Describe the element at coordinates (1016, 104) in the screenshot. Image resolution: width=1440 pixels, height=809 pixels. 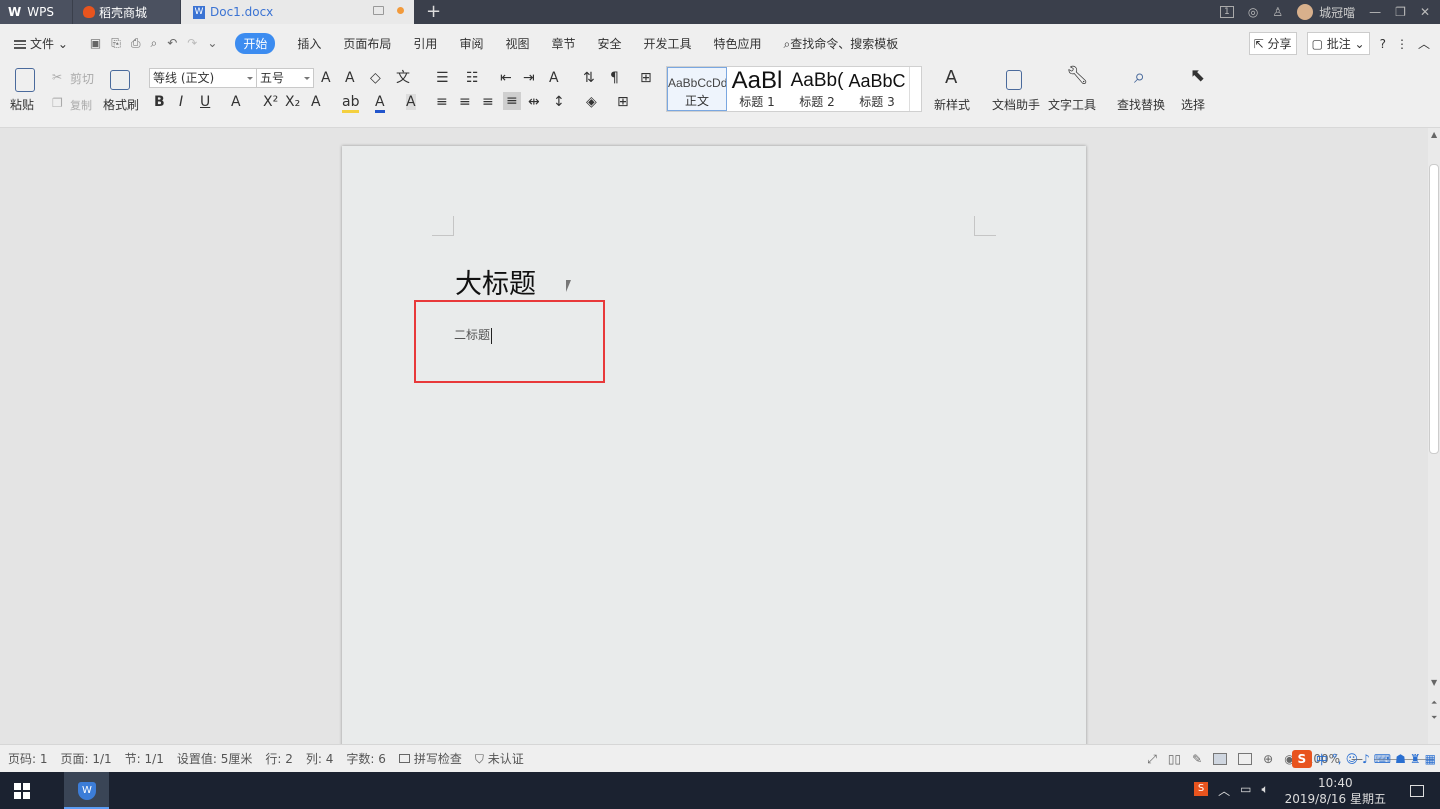
I see `doc-helper-button: 文档助手` at that location.